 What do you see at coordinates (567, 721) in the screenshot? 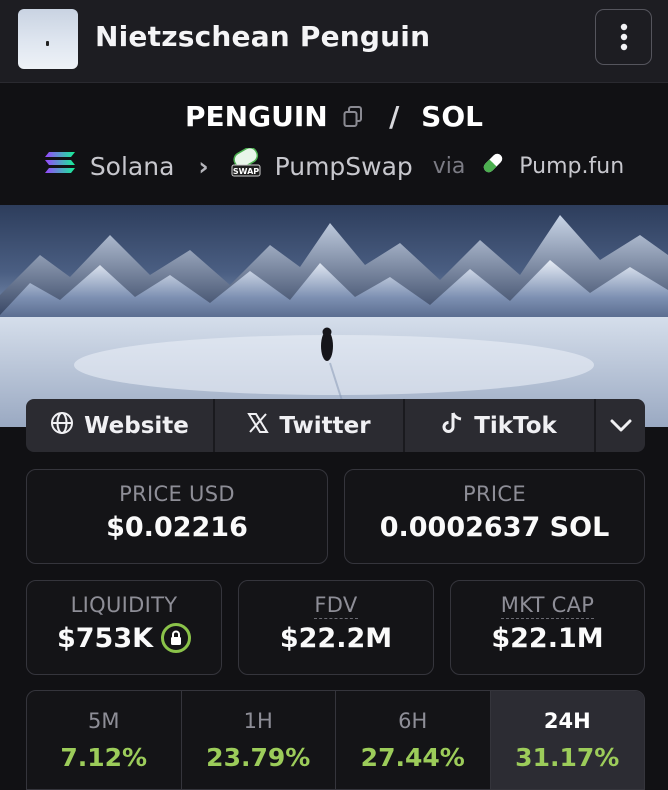
I see `timeframe-label: 24H` at bounding box center [567, 721].